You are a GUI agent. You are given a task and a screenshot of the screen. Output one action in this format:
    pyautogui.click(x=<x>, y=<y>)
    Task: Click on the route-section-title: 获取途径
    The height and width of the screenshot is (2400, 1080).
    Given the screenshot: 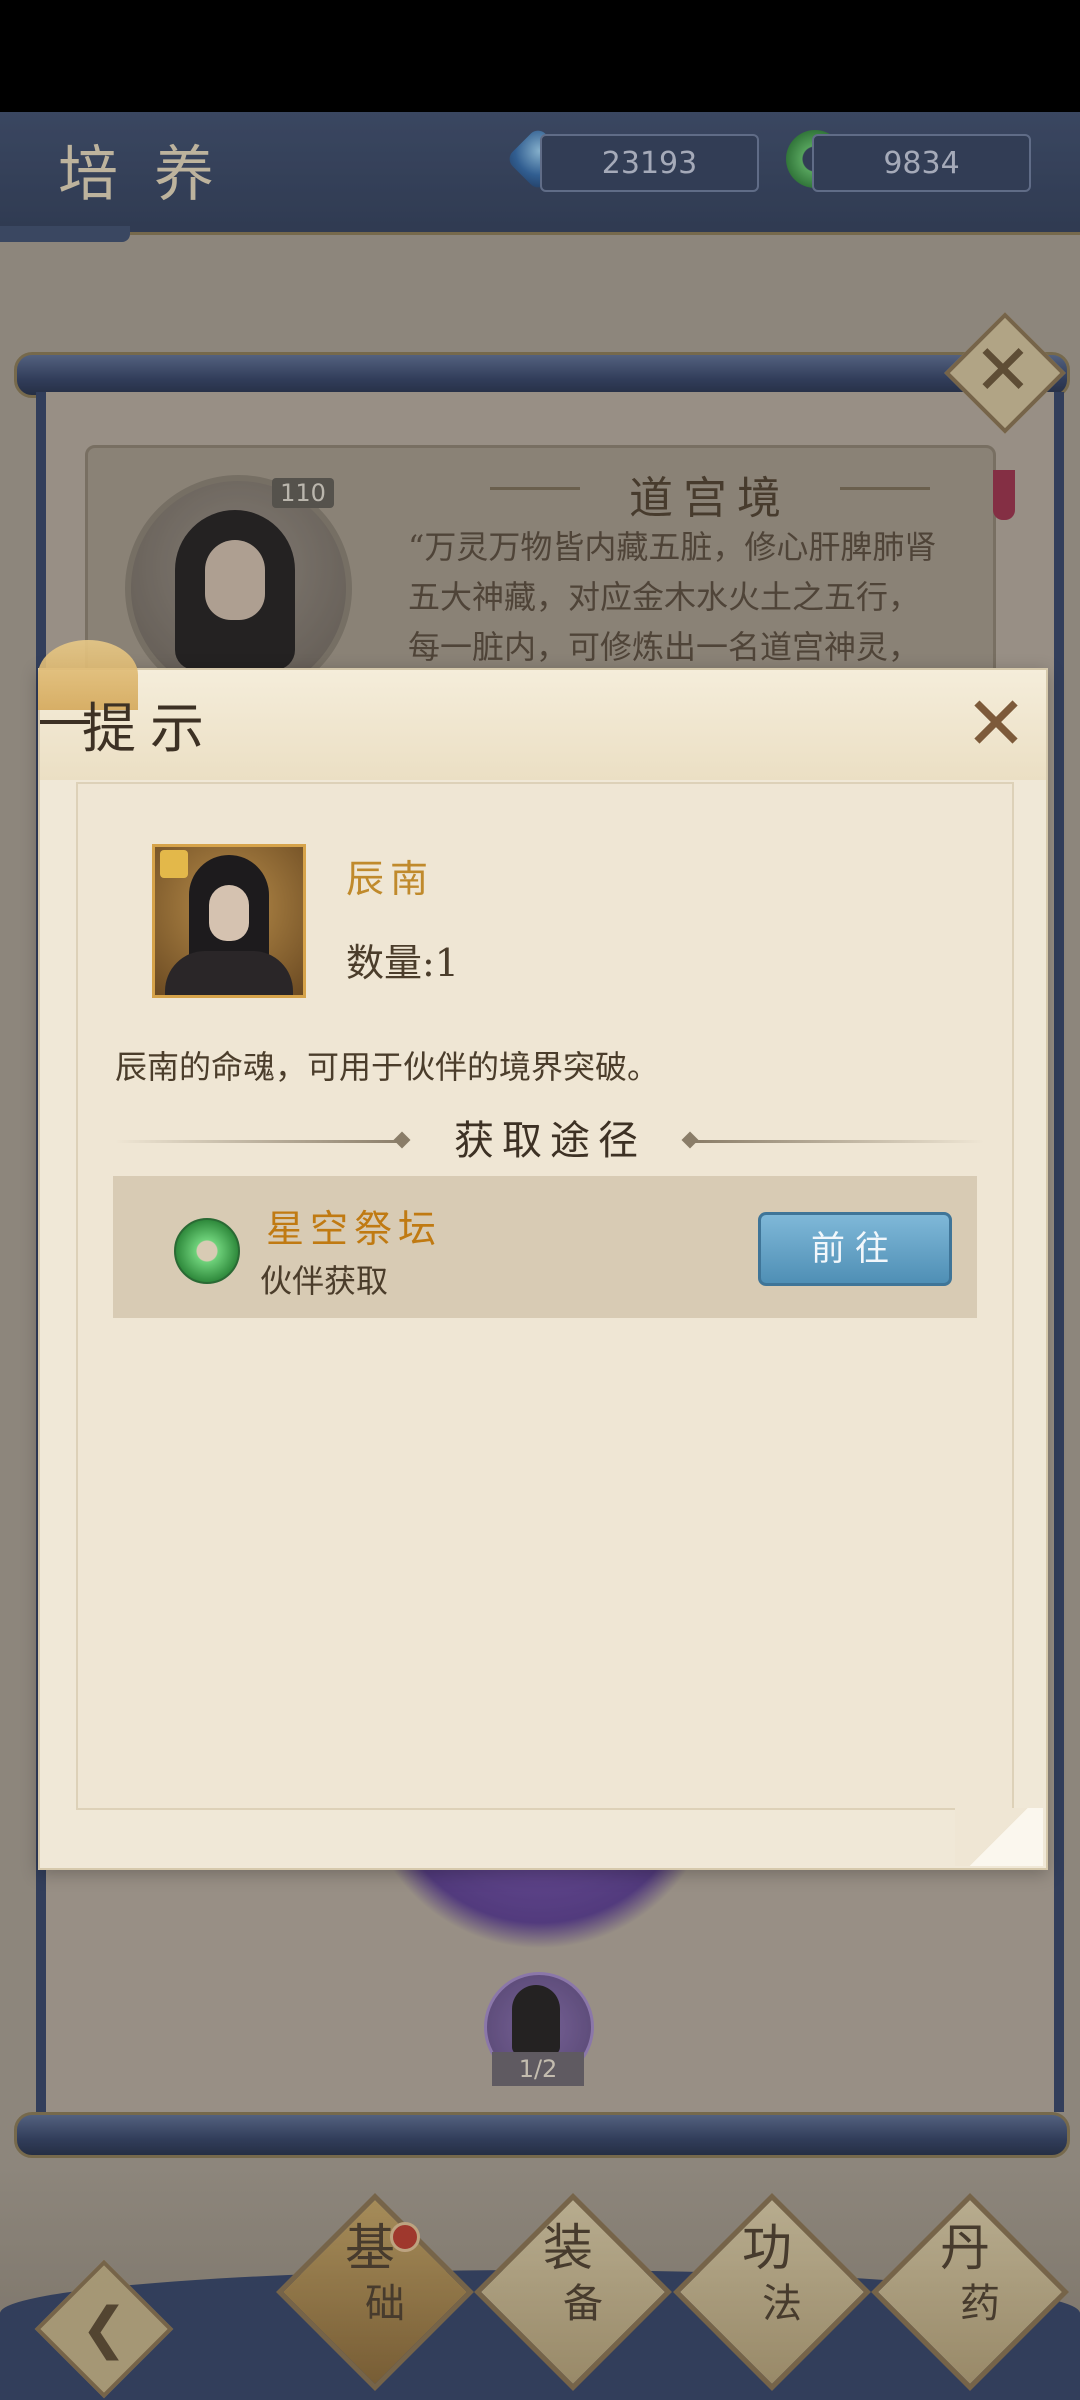 What is the action you would take?
    pyautogui.click(x=550, y=1141)
    